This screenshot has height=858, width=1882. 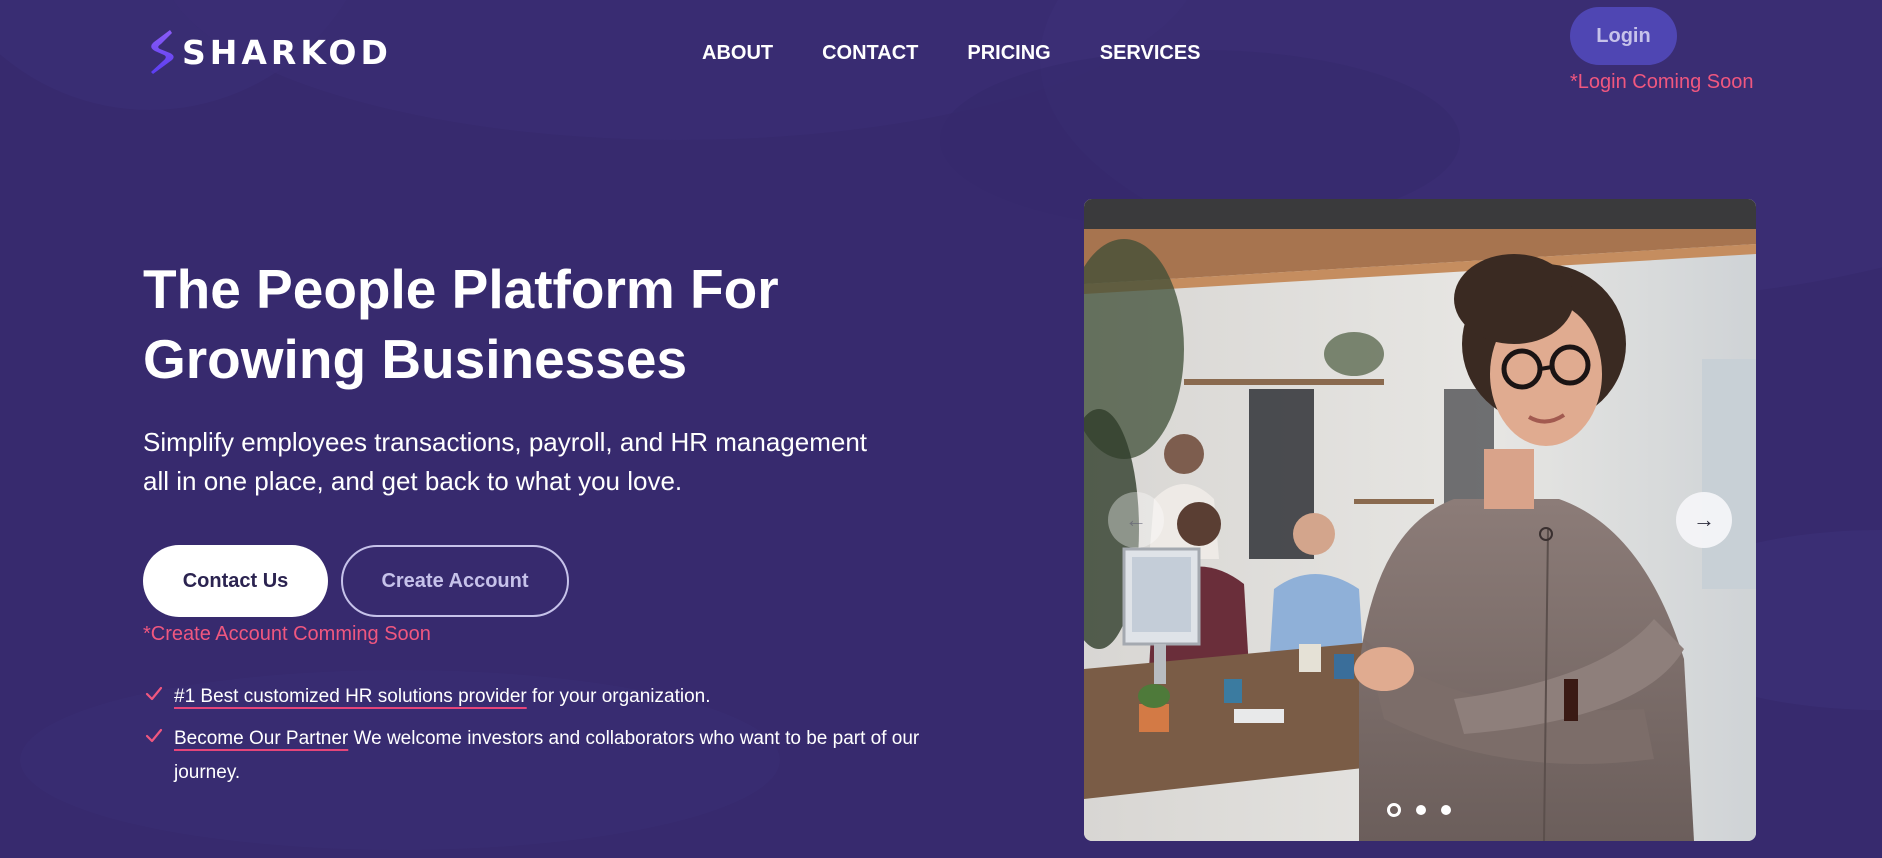 I want to click on hero-title-line-2: Growing Businesses, so click(x=415, y=359).